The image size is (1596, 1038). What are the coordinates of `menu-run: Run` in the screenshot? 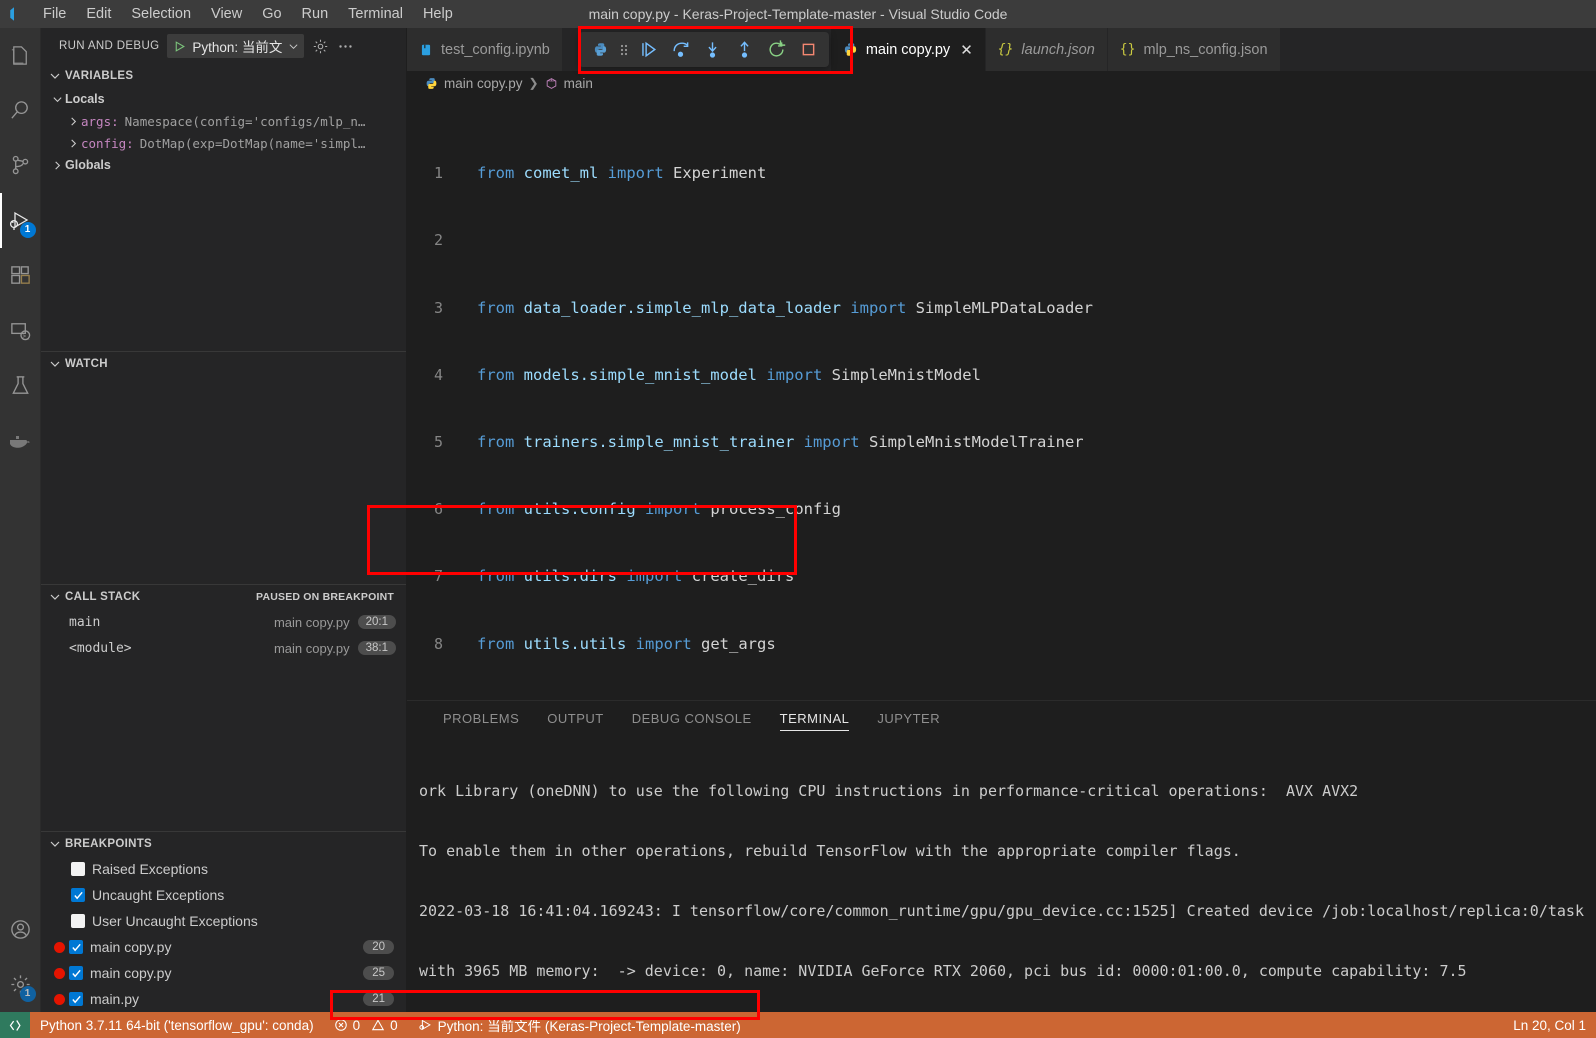 It's located at (315, 14).